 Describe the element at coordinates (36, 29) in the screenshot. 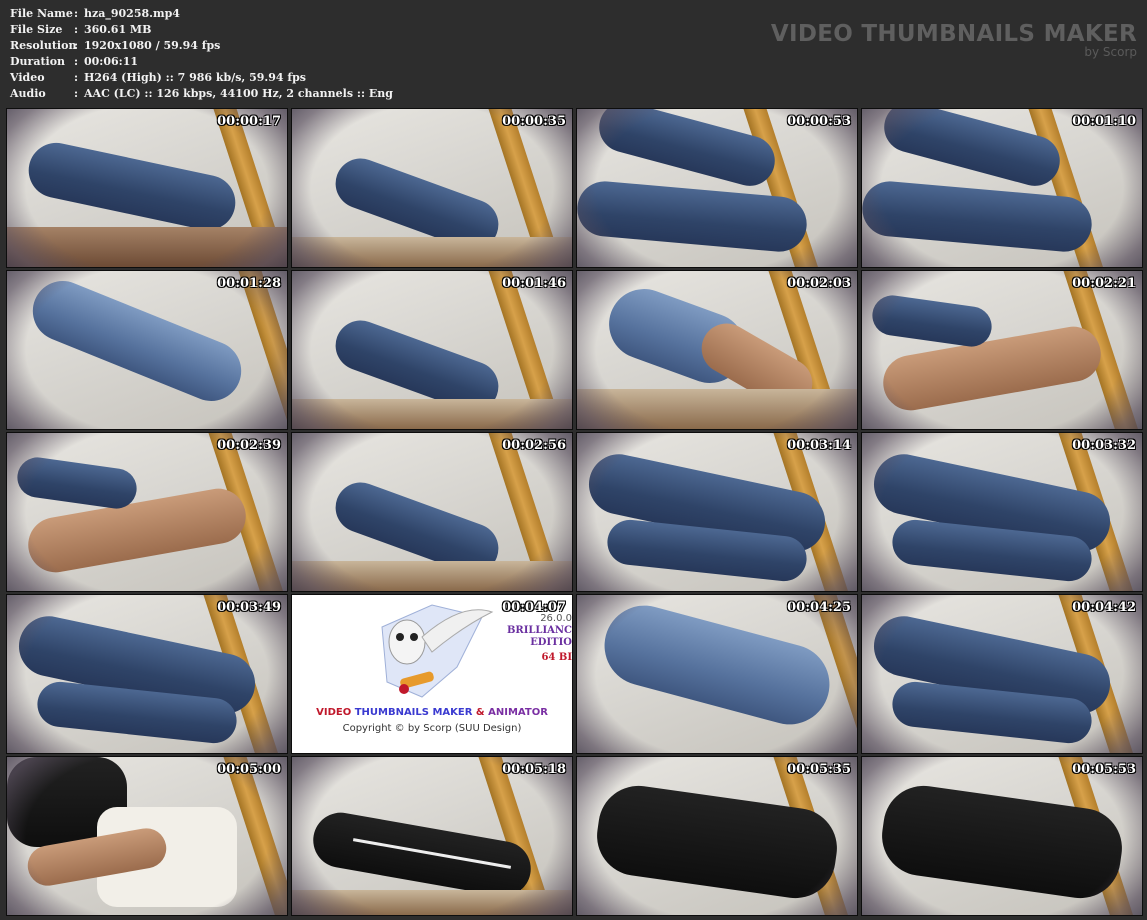

I see `info-key: File Size` at that location.